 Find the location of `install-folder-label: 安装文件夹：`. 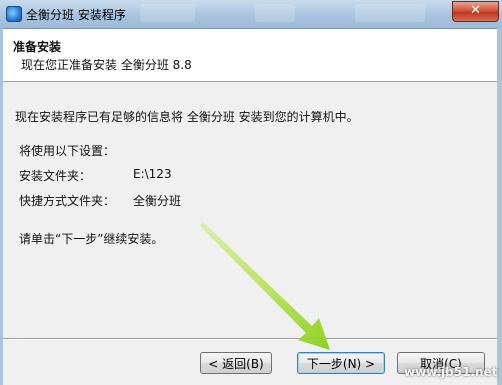

install-folder-label: 安装文件夹： is located at coordinates (55, 176).